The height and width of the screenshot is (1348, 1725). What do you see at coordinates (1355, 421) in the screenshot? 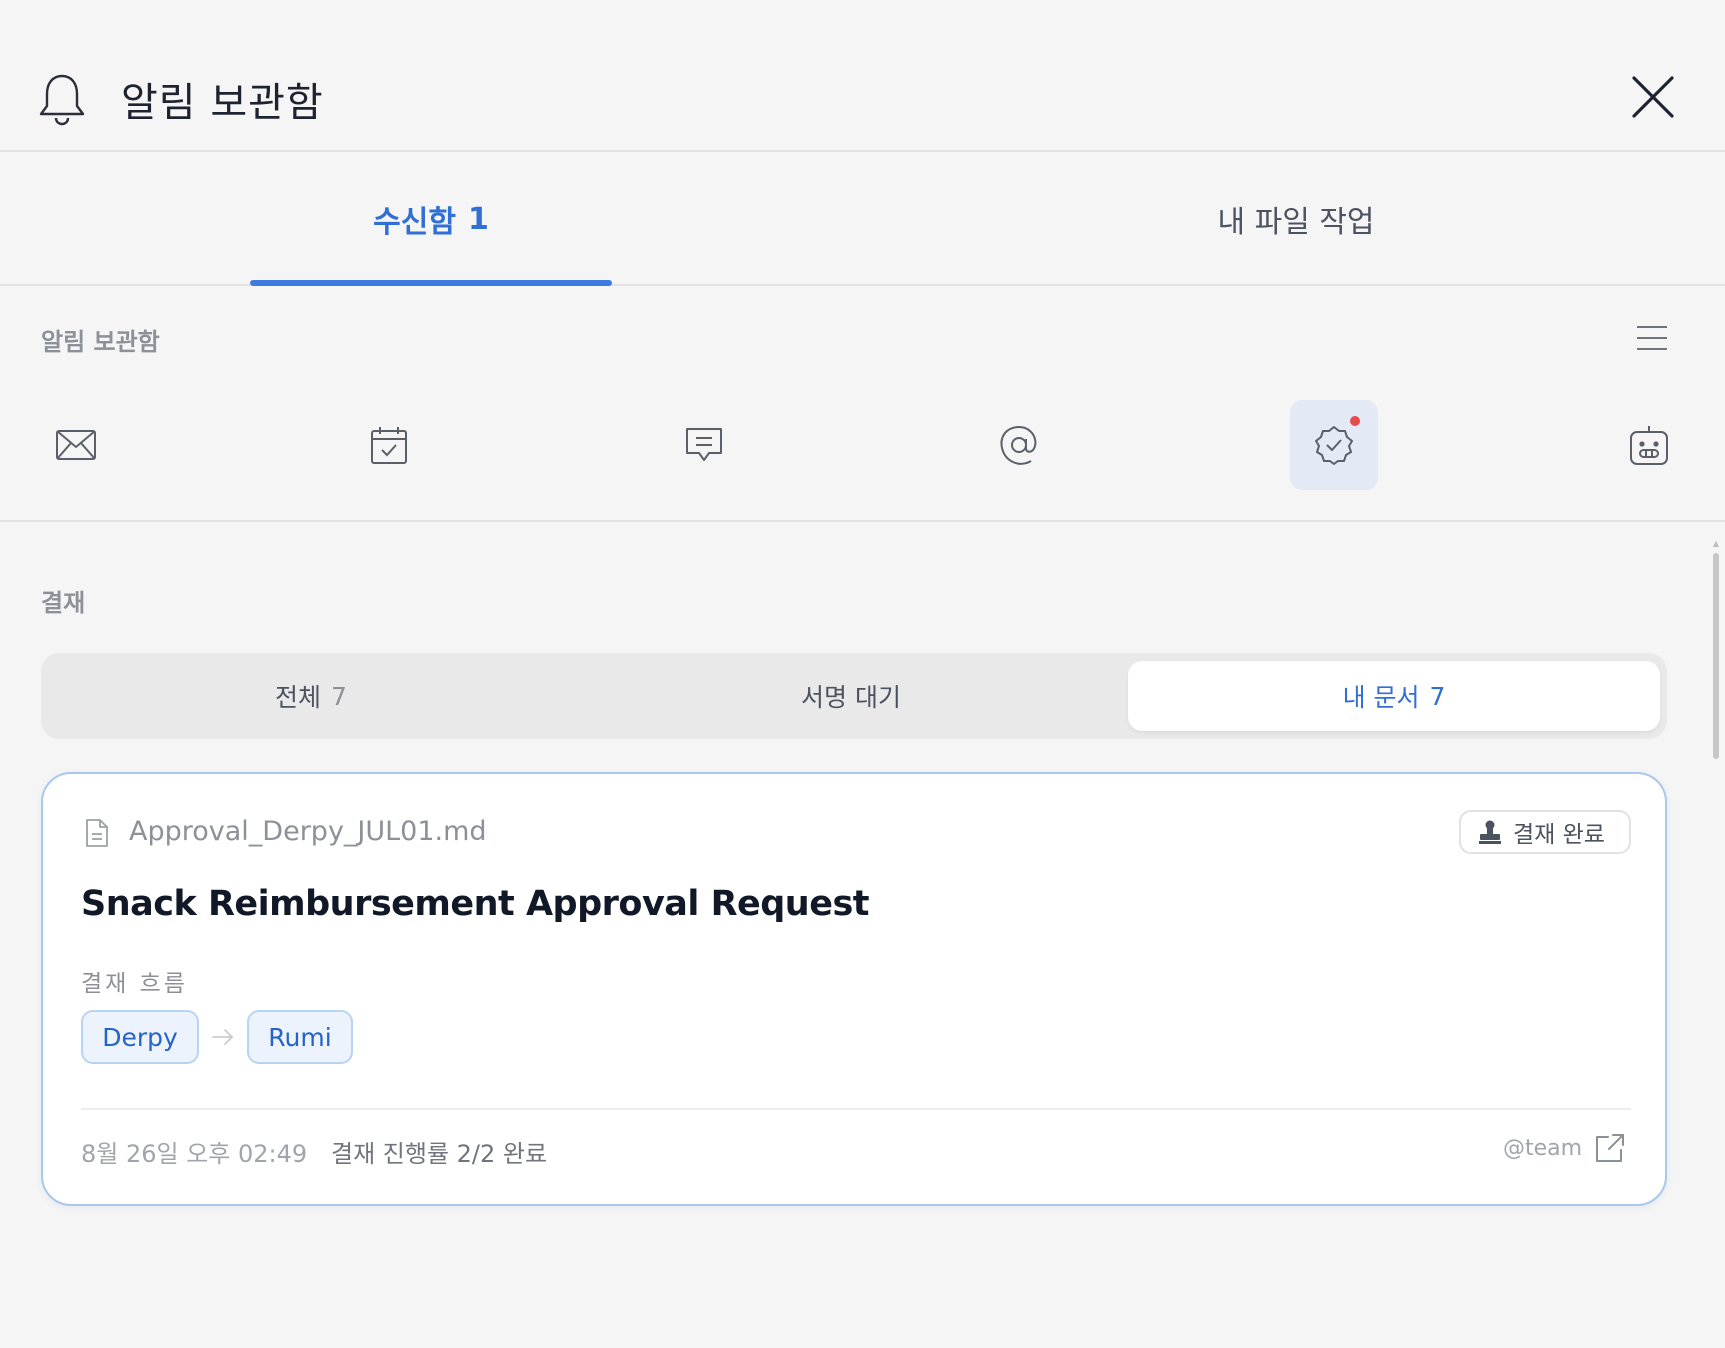
I see `new-notification-dot` at bounding box center [1355, 421].